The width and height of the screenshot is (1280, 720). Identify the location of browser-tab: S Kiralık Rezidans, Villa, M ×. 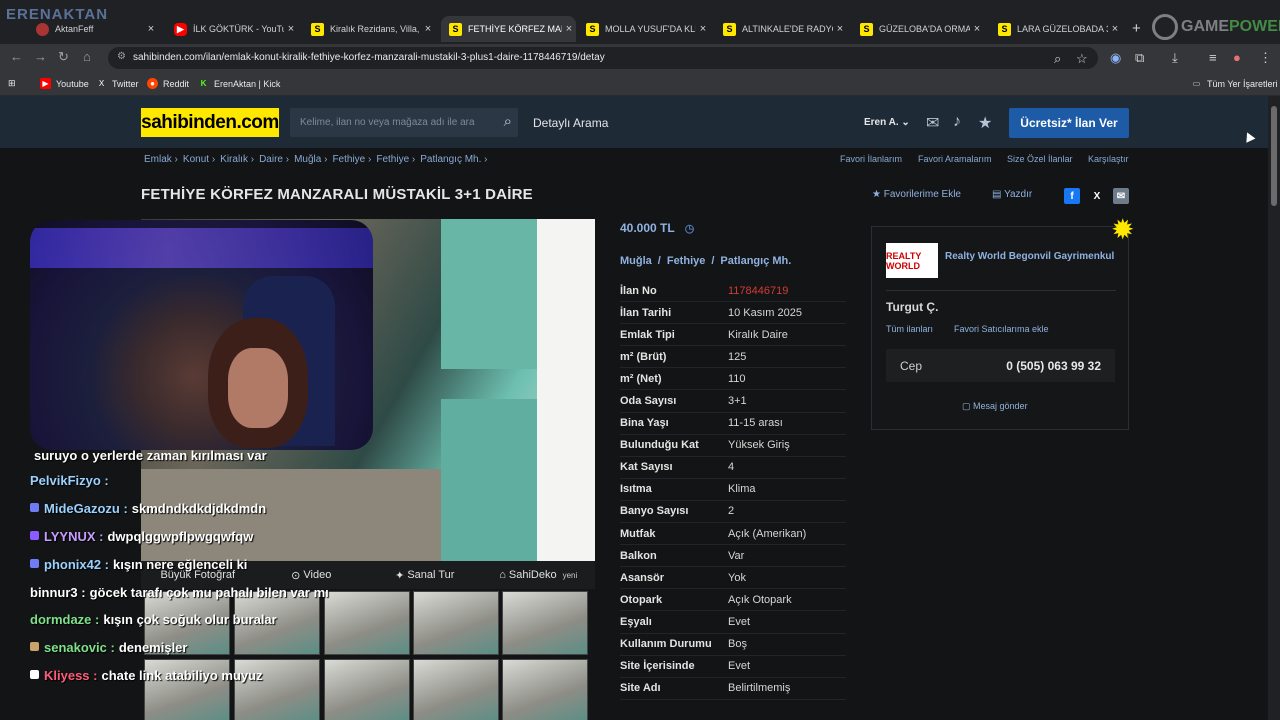
(369, 29).